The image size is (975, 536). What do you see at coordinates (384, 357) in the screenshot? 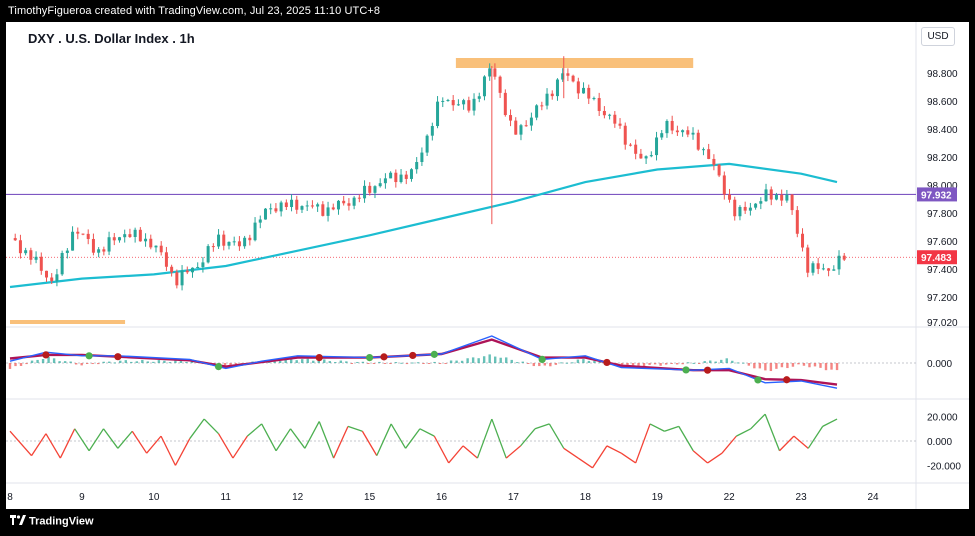
I see `bearish-cross-dot` at bounding box center [384, 357].